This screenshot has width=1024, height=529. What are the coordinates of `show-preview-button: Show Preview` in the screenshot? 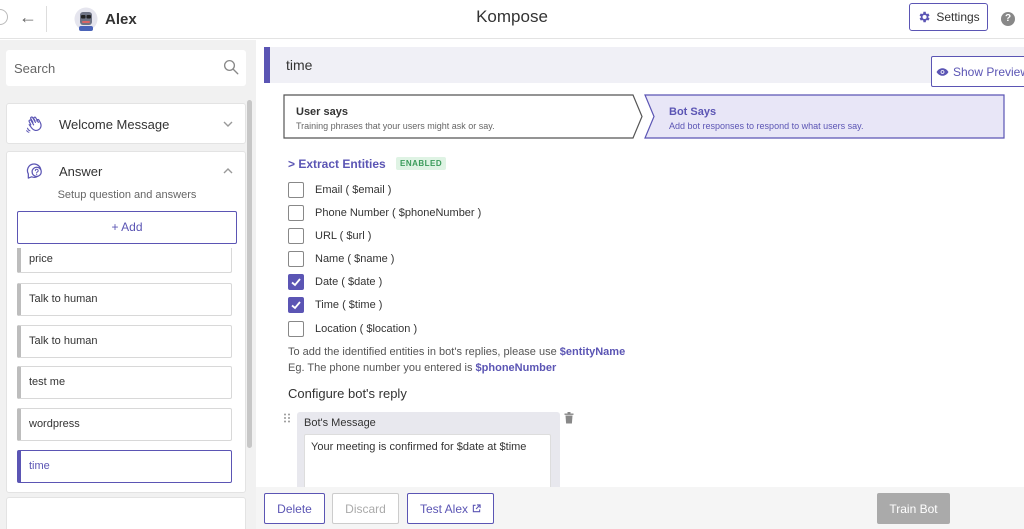 It's located at (977, 71).